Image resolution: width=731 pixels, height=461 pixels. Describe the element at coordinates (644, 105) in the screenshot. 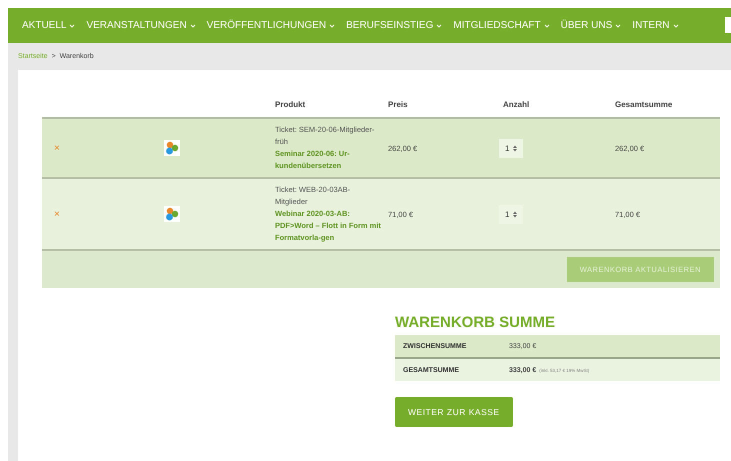

I see `column-header: Gesamtsumme` at that location.